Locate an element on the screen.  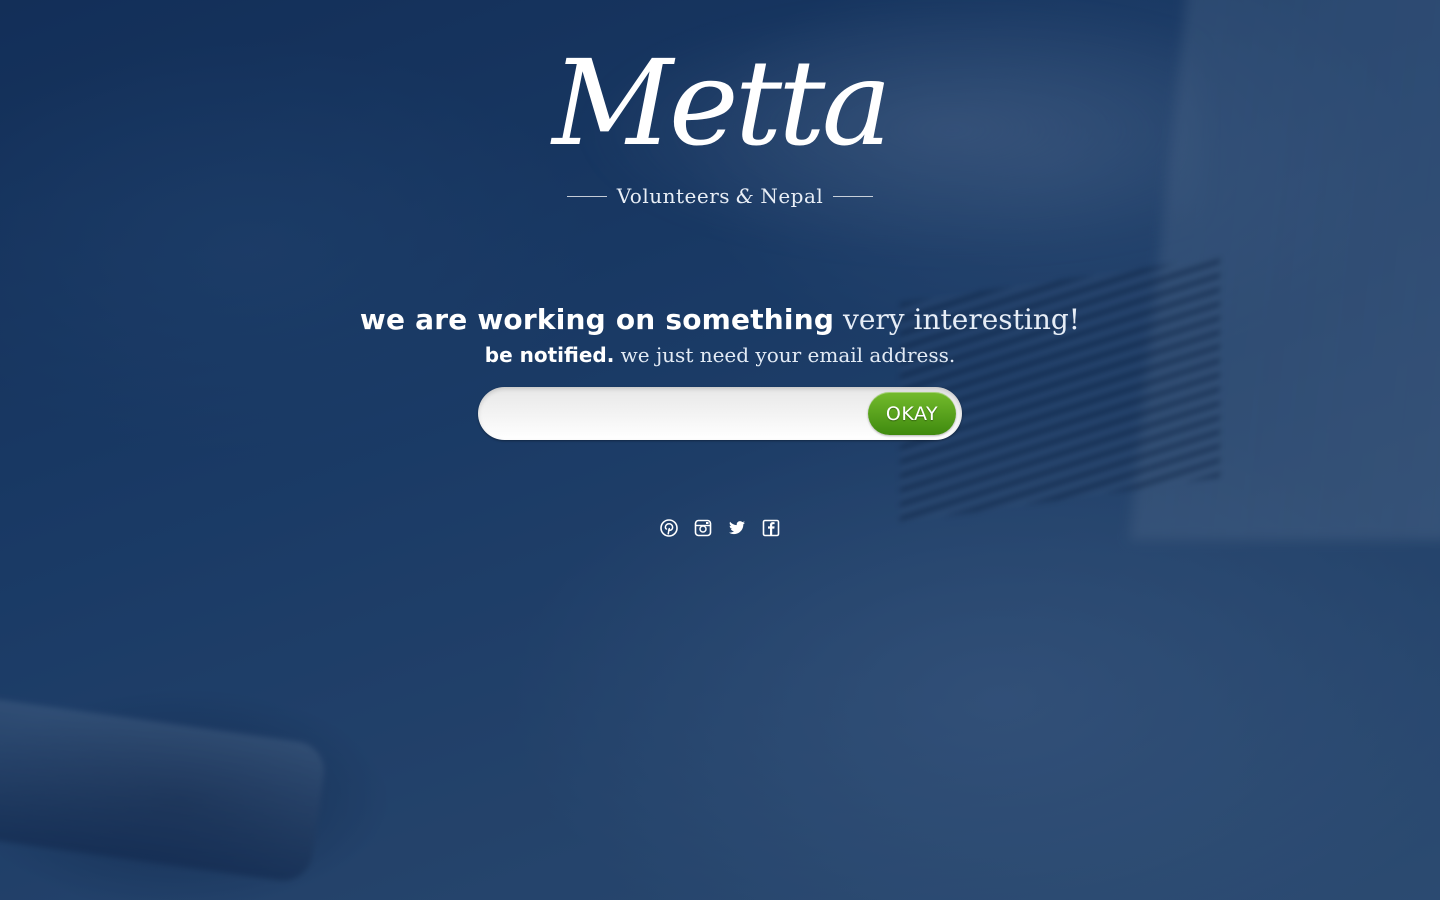
facebook-icon is located at coordinates (771, 528).